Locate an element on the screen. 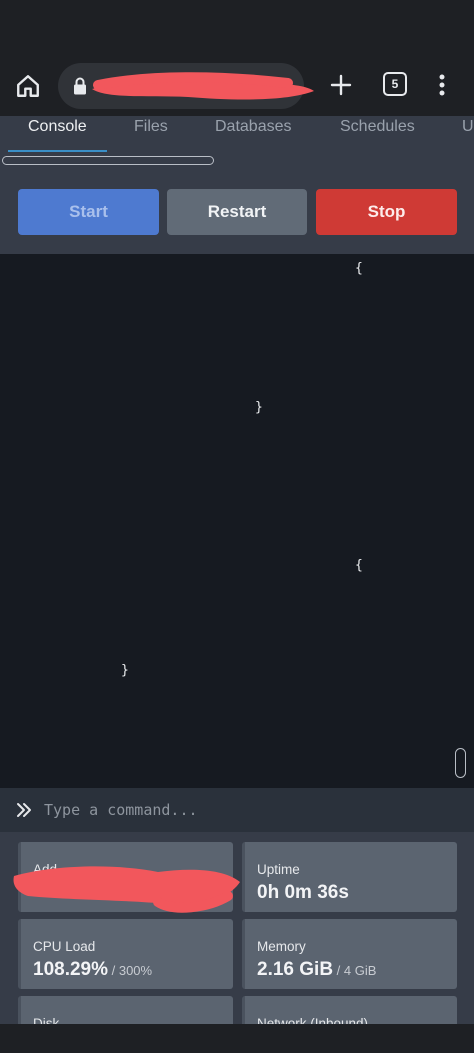 This screenshot has width=474, height=1053. panel-tabs: Console Files Databases Schedules U is located at coordinates (237, 144).